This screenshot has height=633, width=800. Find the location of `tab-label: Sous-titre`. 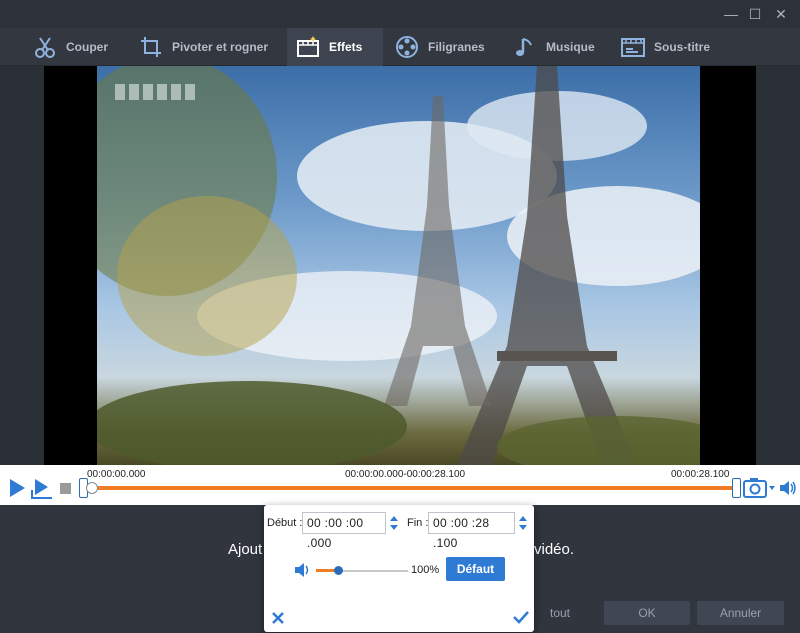

tab-label: Sous-titre is located at coordinates (682, 47).